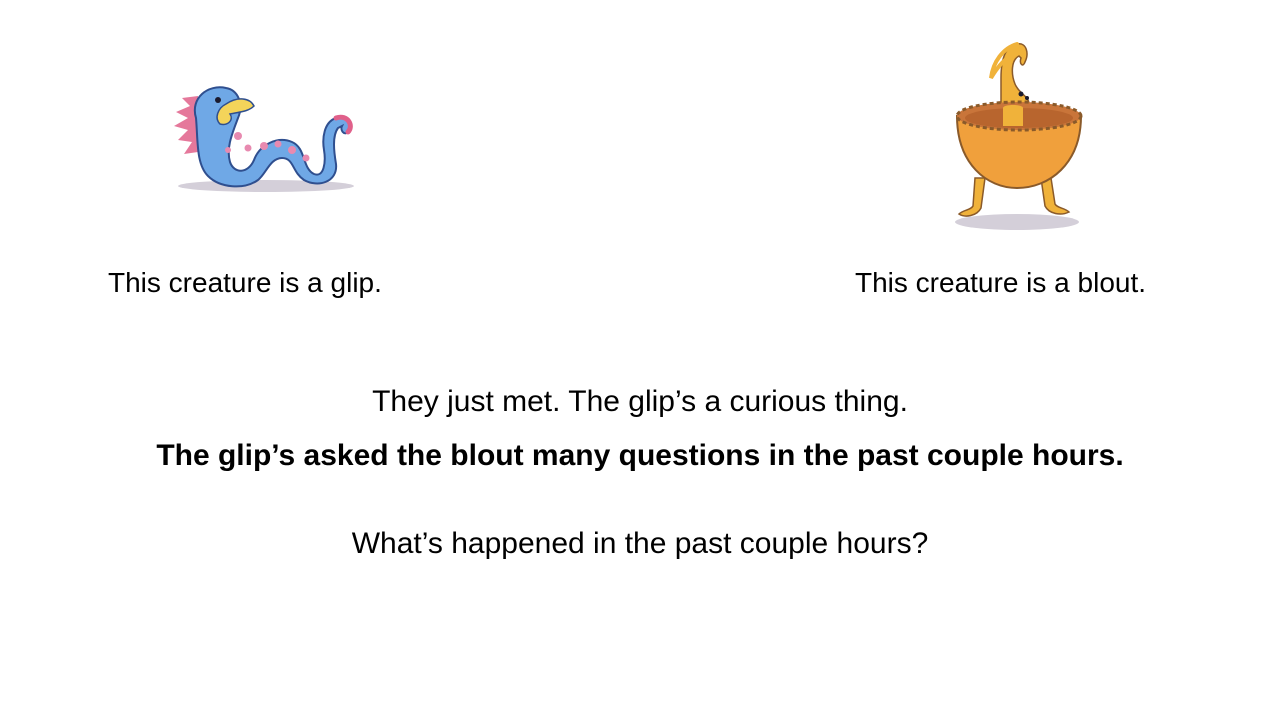  What do you see at coordinates (1017, 222) in the screenshot?
I see `blout-shadow` at bounding box center [1017, 222].